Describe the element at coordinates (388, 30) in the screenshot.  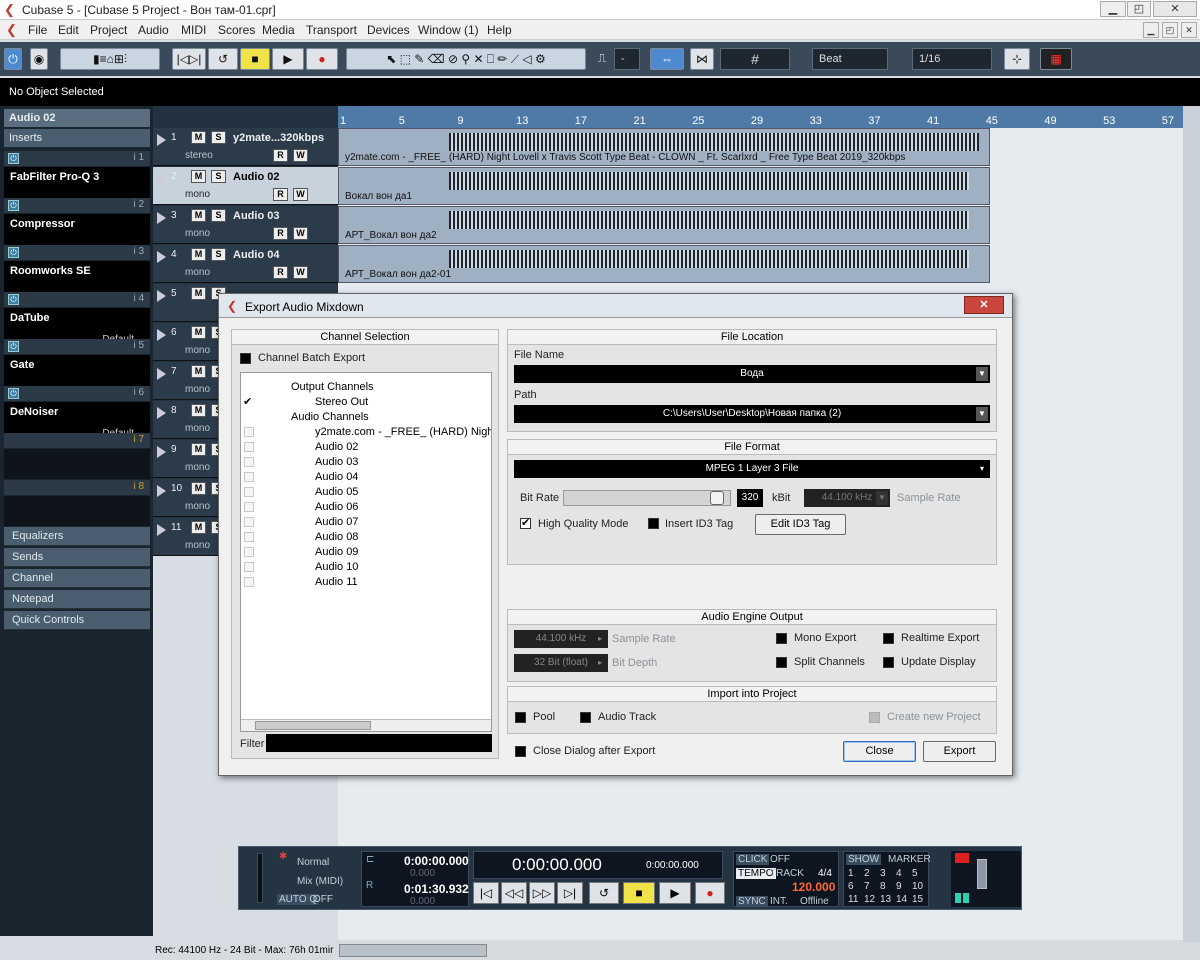
I see `menu-devices: Devices` at that location.